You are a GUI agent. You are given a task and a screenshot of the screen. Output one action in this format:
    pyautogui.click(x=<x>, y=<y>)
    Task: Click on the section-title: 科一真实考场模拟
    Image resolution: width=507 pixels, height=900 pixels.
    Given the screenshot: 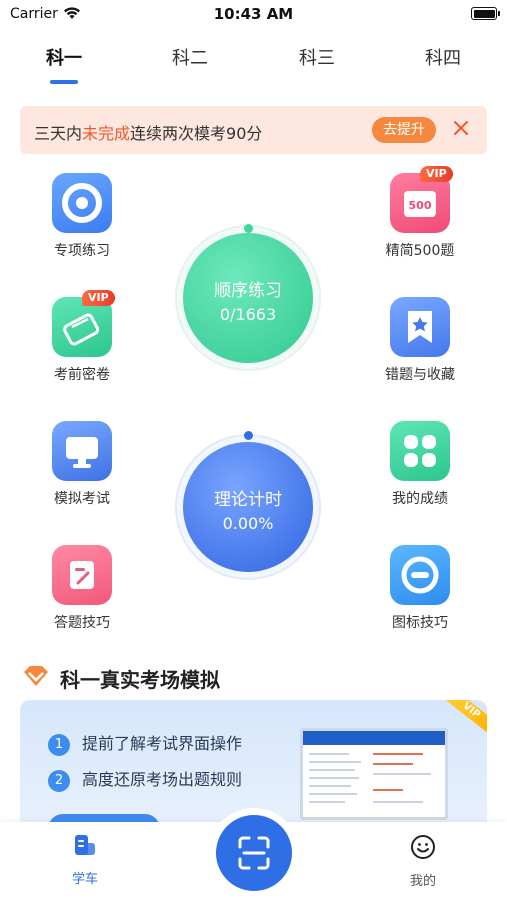 What is the action you would take?
    pyautogui.click(x=140, y=680)
    